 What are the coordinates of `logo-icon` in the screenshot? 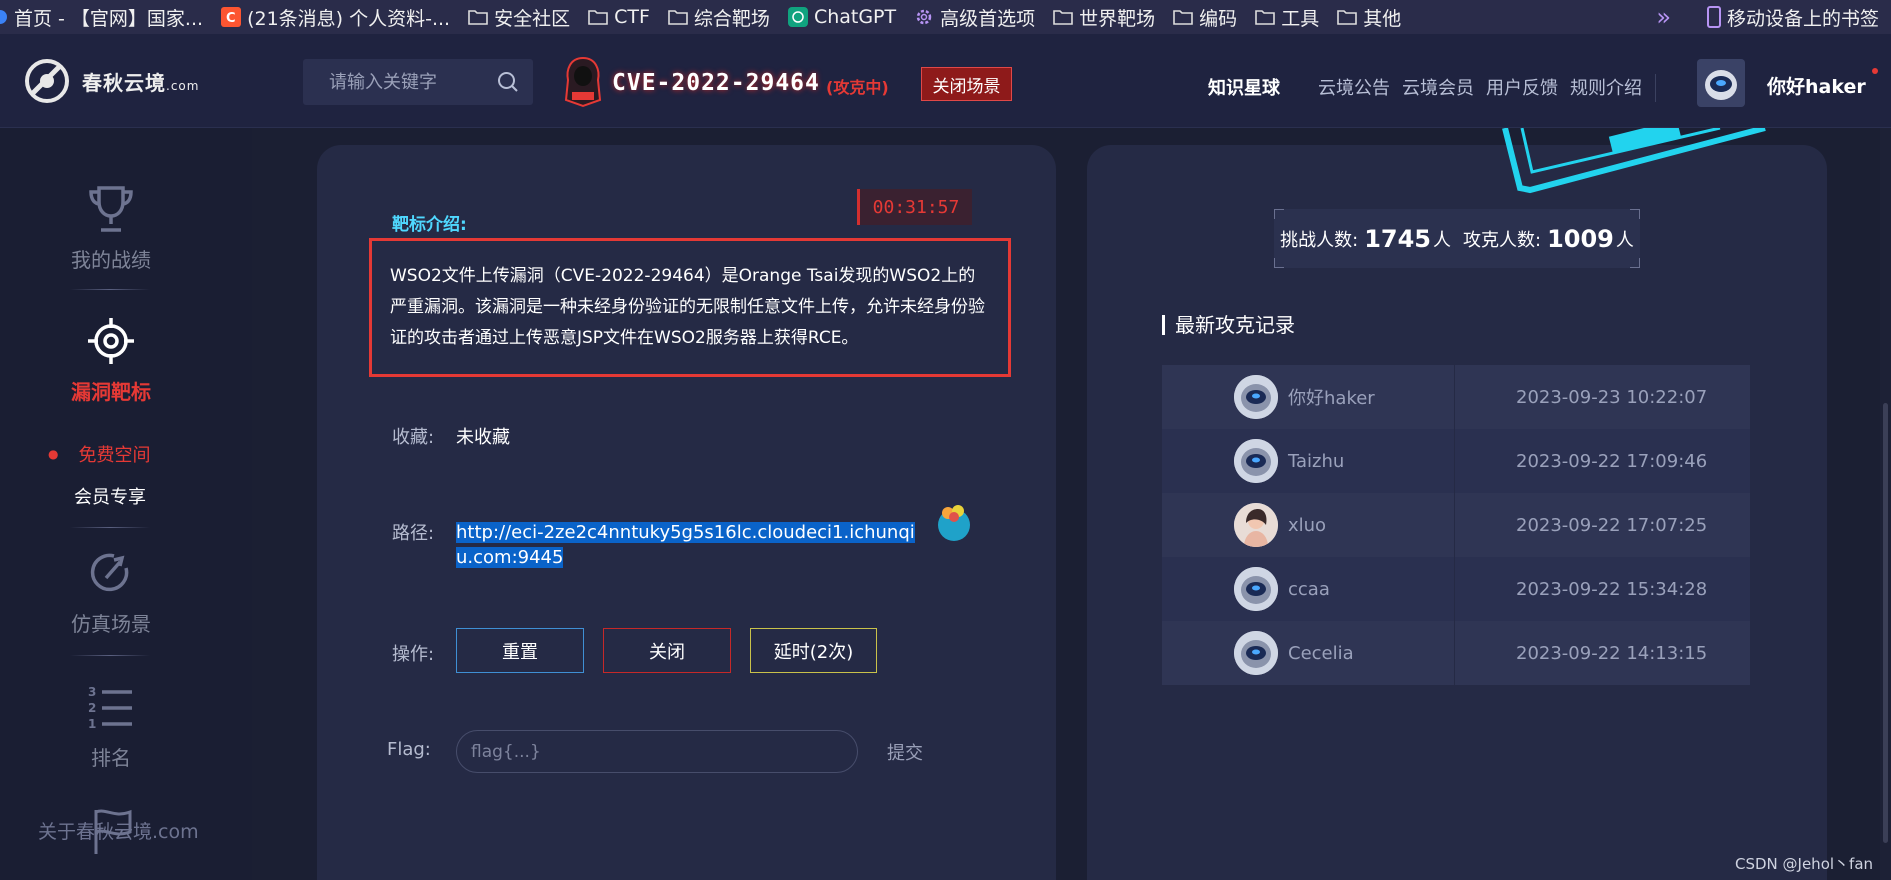 It's located at (47, 81).